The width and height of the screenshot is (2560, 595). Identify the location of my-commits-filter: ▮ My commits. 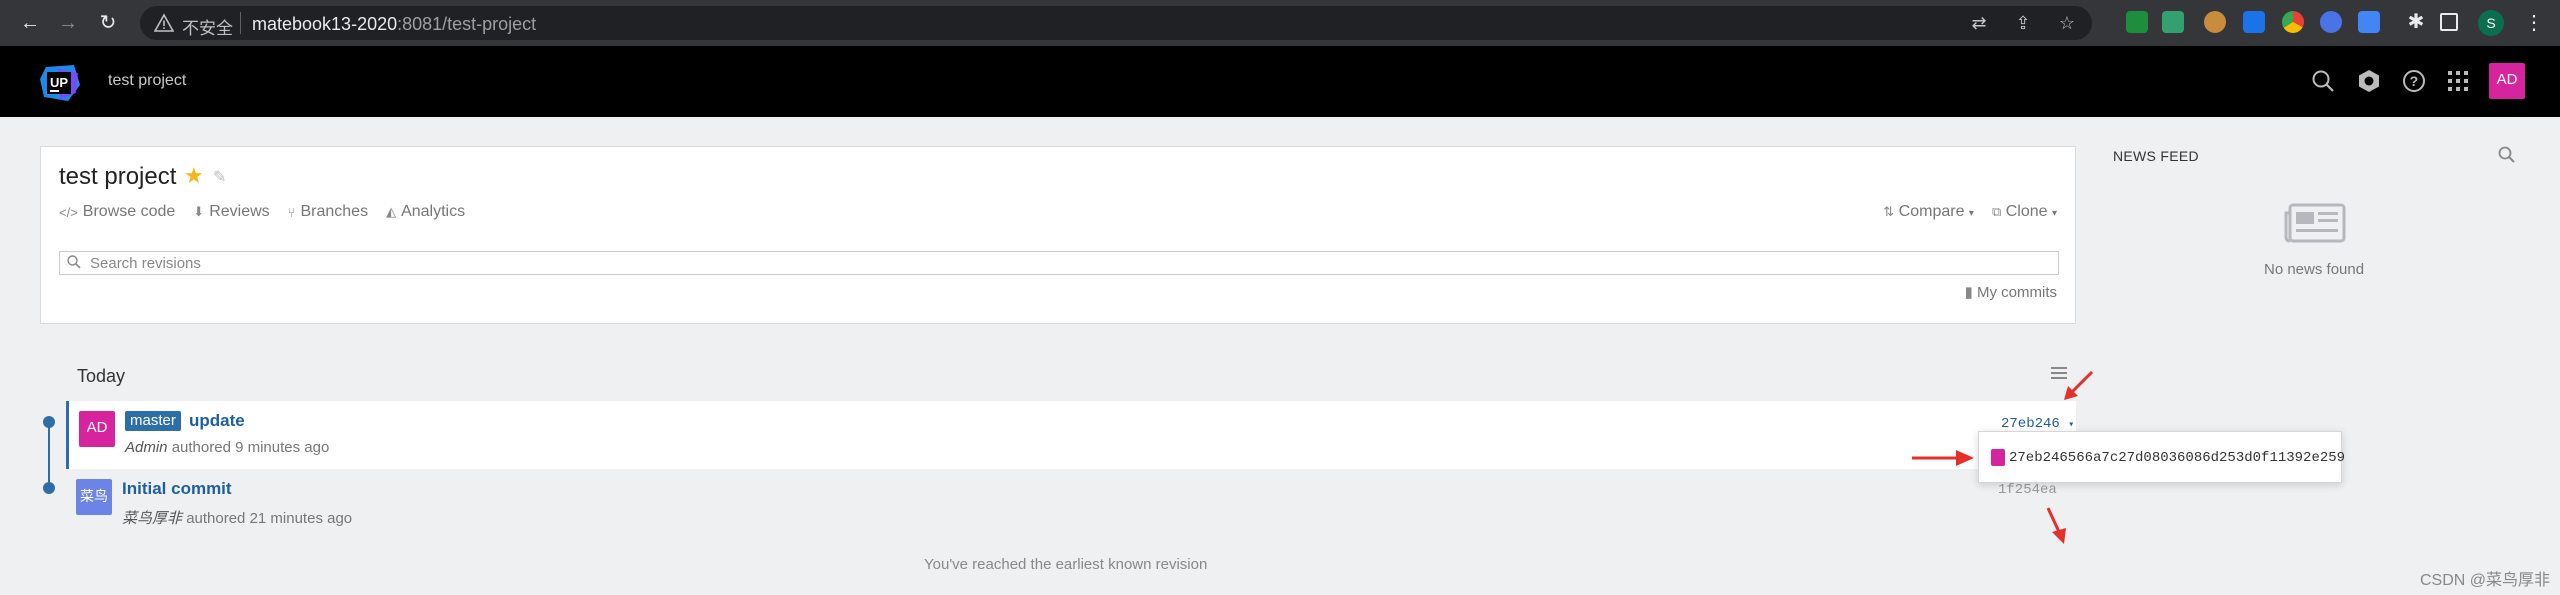
(2011, 292).